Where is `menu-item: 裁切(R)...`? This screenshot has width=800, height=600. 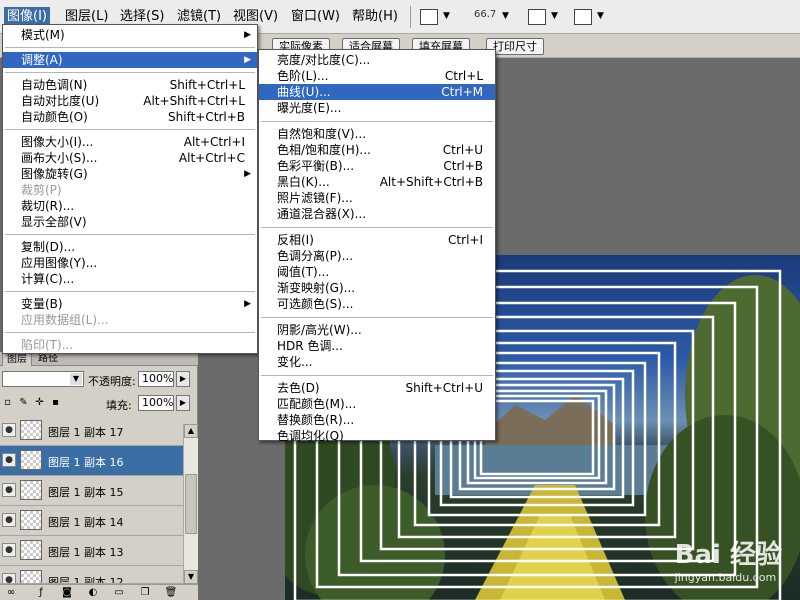 menu-item: 裁切(R)... is located at coordinates (130, 206).